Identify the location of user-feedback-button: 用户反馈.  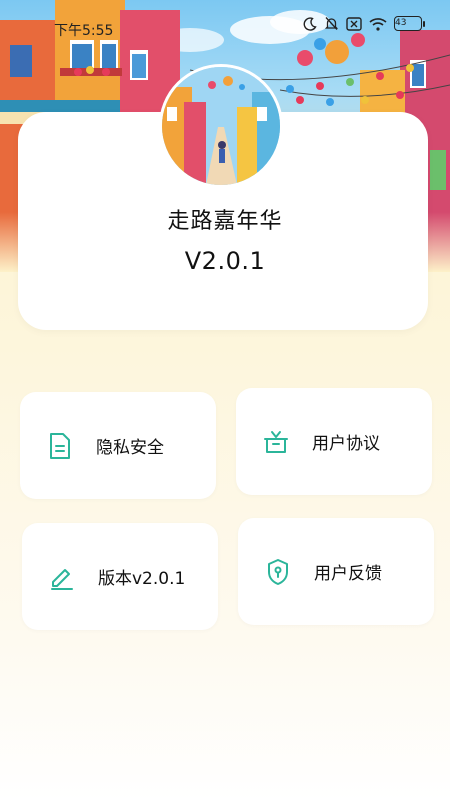
(336, 571).